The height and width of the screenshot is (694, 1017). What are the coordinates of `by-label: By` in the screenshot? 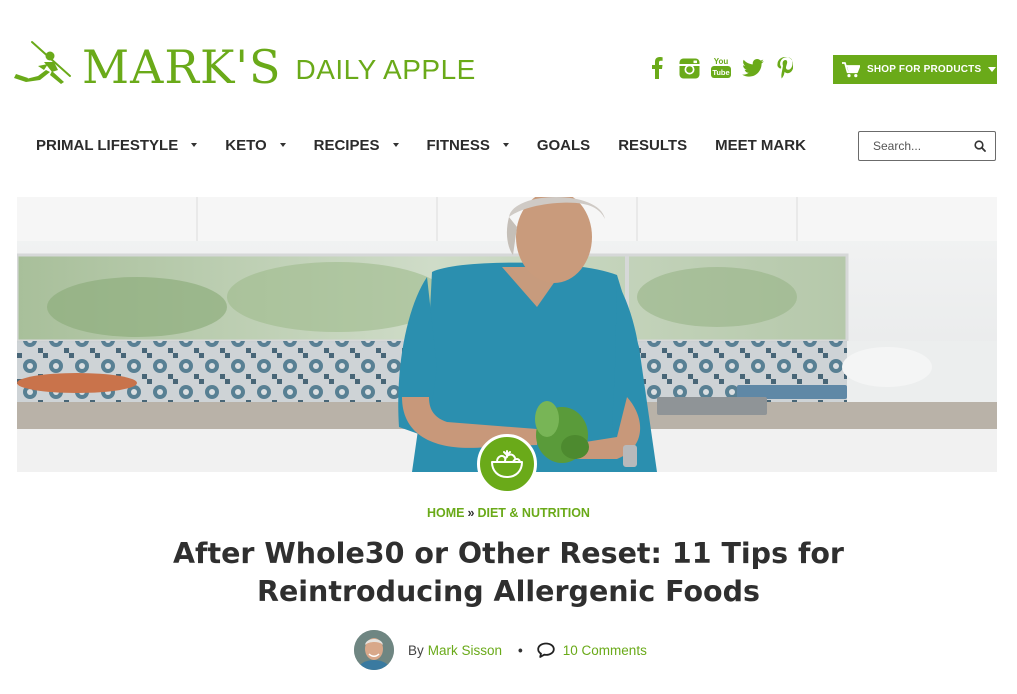 It's located at (416, 650).